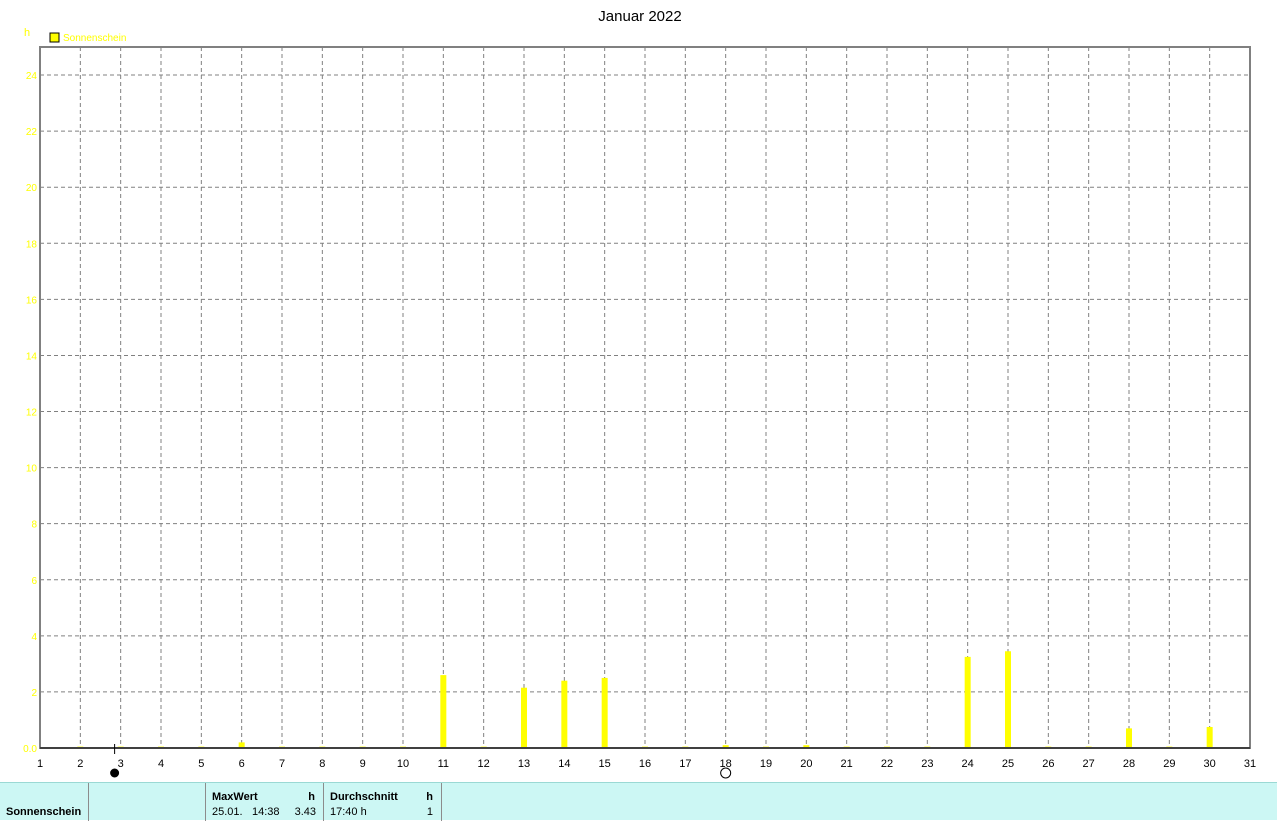 The width and height of the screenshot is (1277, 821). What do you see at coordinates (34, 581) in the screenshot?
I see `y-tick-label: 6` at bounding box center [34, 581].